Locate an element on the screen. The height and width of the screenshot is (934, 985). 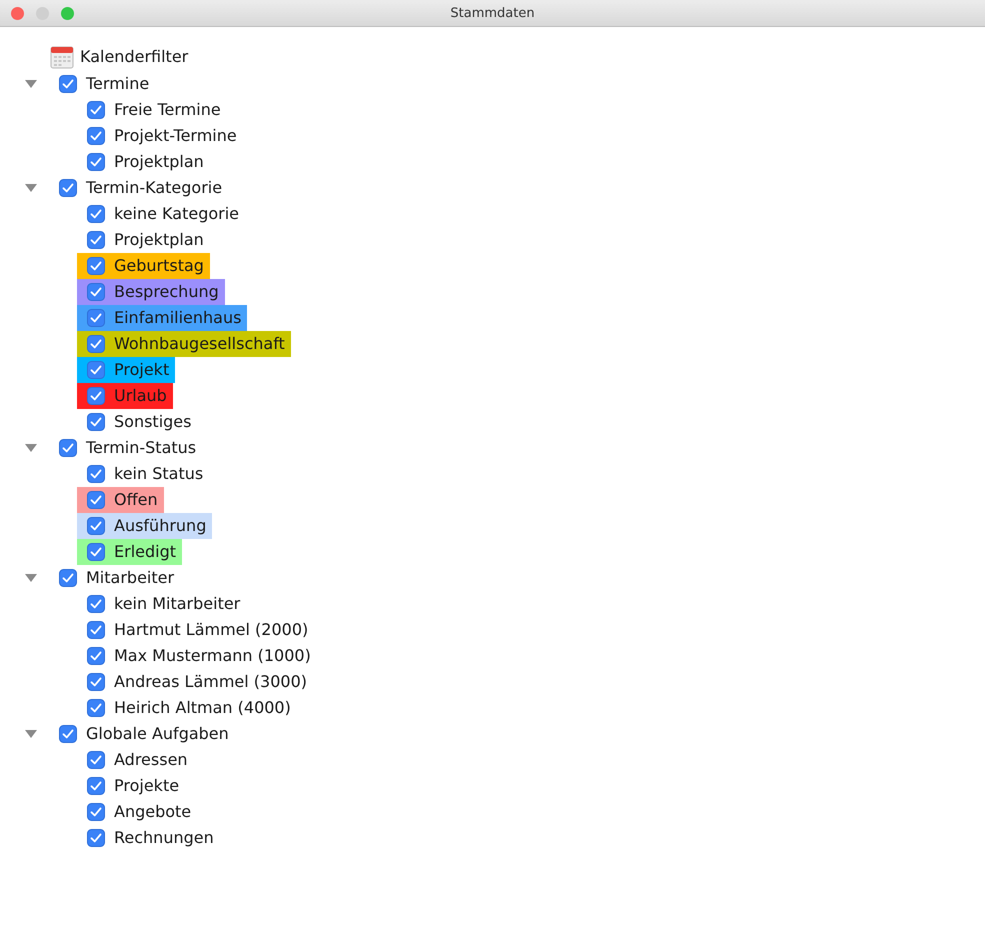
tree-item-label: Besprechung is located at coordinates (166, 292).